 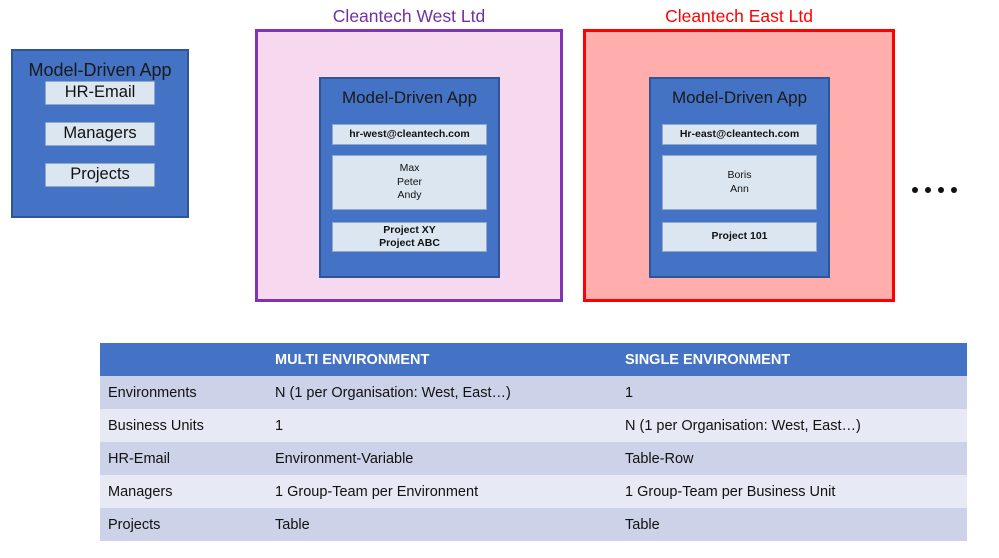 I want to click on table-header-single-environment: SINGLE ENVIRONMENT, so click(x=792, y=359).